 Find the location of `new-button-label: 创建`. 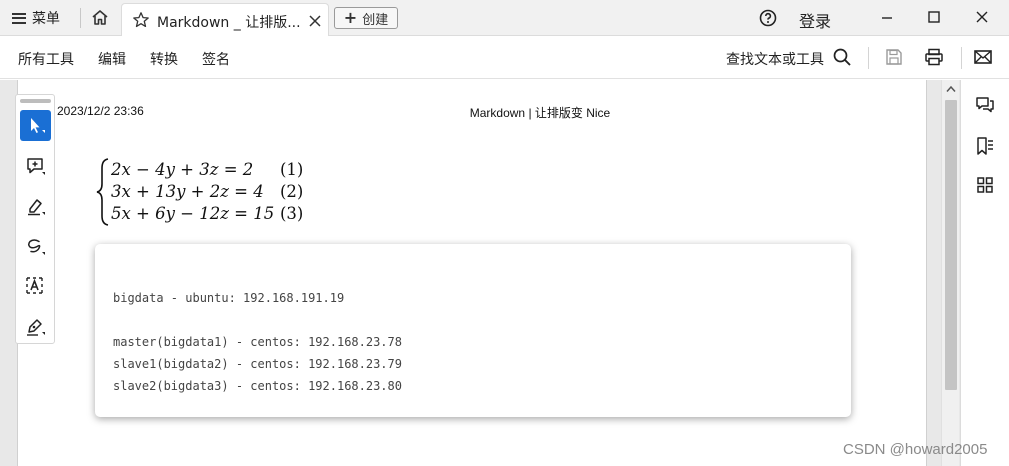

new-button-label: 创建 is located at coordinates (375, 20).